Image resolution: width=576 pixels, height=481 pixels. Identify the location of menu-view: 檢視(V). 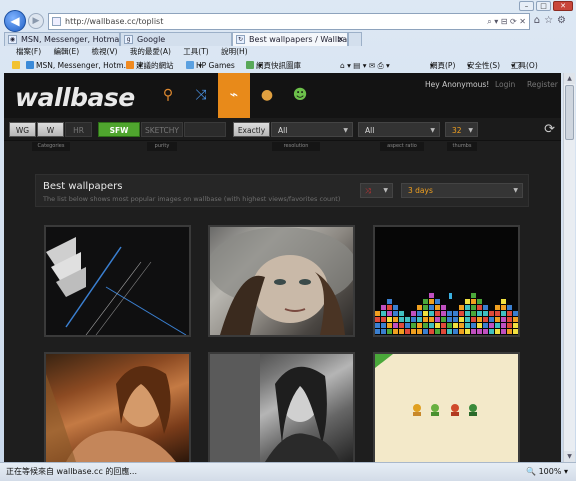
(105, 51).